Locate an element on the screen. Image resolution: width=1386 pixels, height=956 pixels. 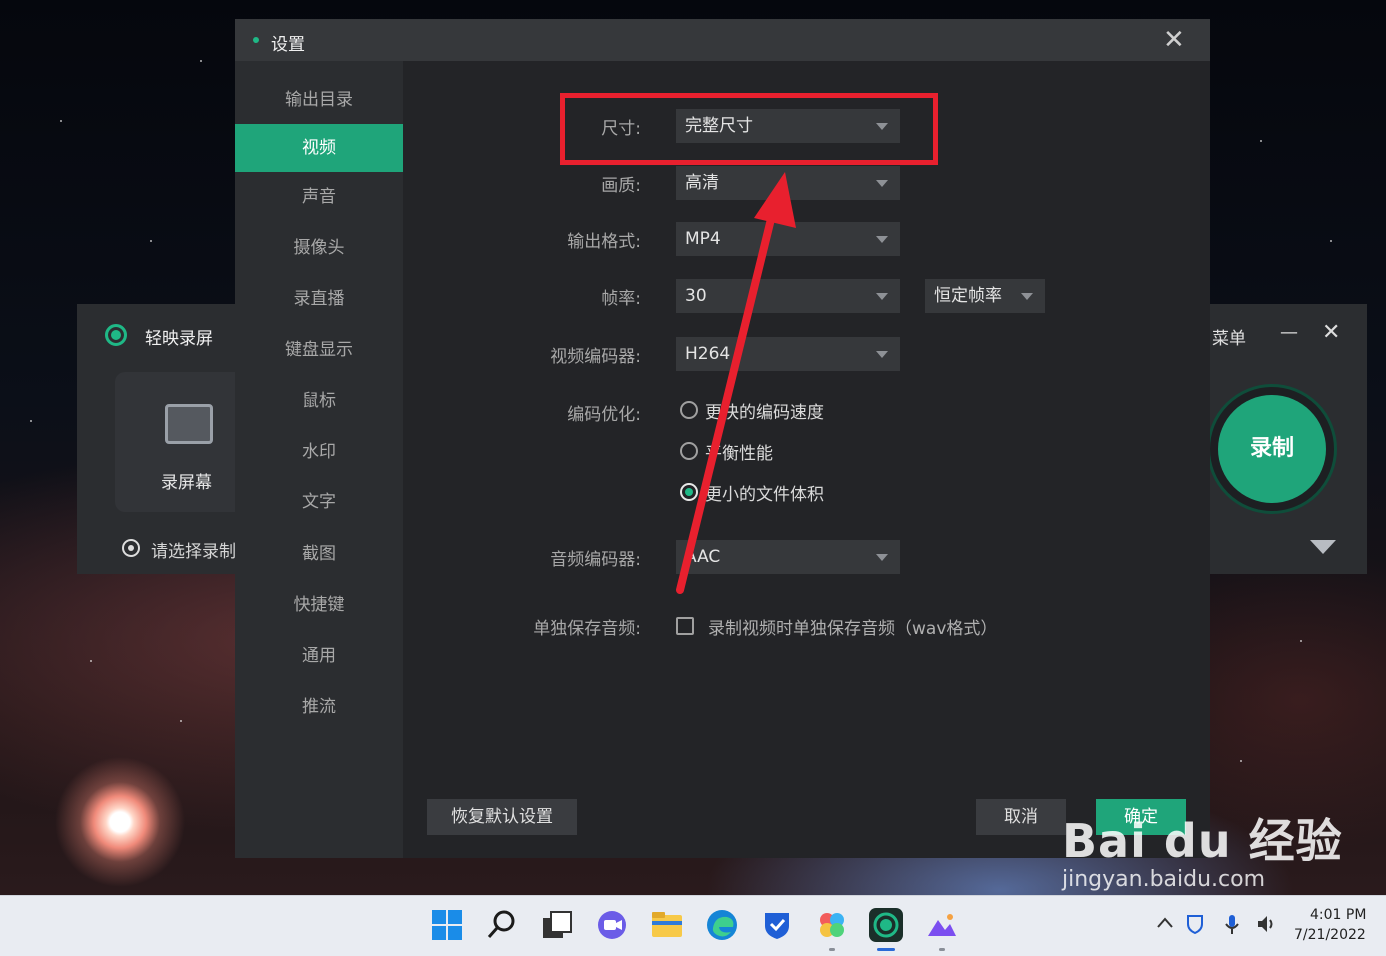
security-shield-icon is located at coordinates (777, 925).